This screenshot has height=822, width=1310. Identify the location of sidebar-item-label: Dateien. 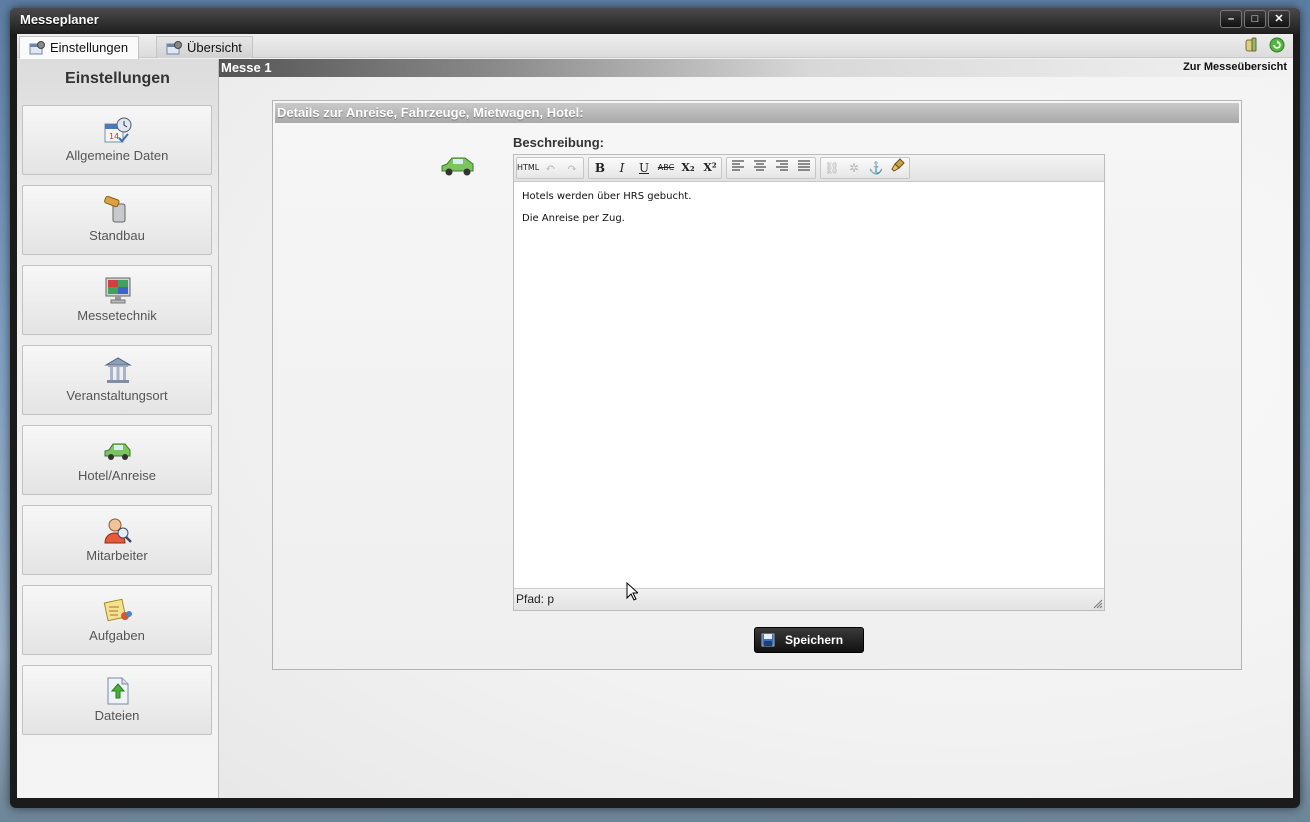
(117, 715).